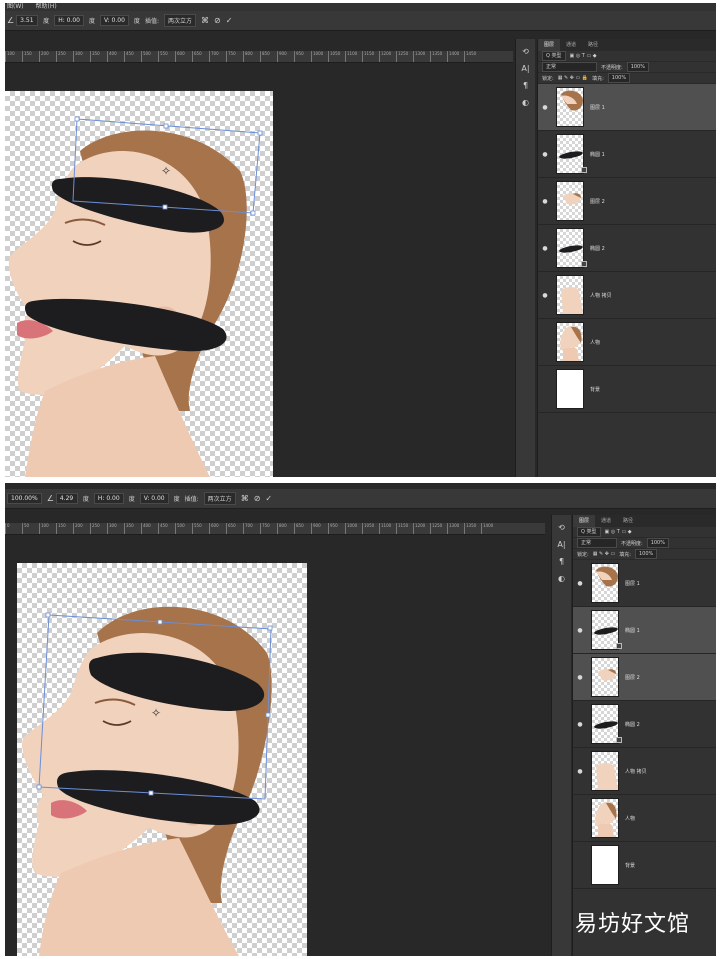 The image size is (720, 959). What do you see at coordinates (24, 498) in the screenshot?
I see `zoom-field: 100.00%` at bounding box center [24, 498].